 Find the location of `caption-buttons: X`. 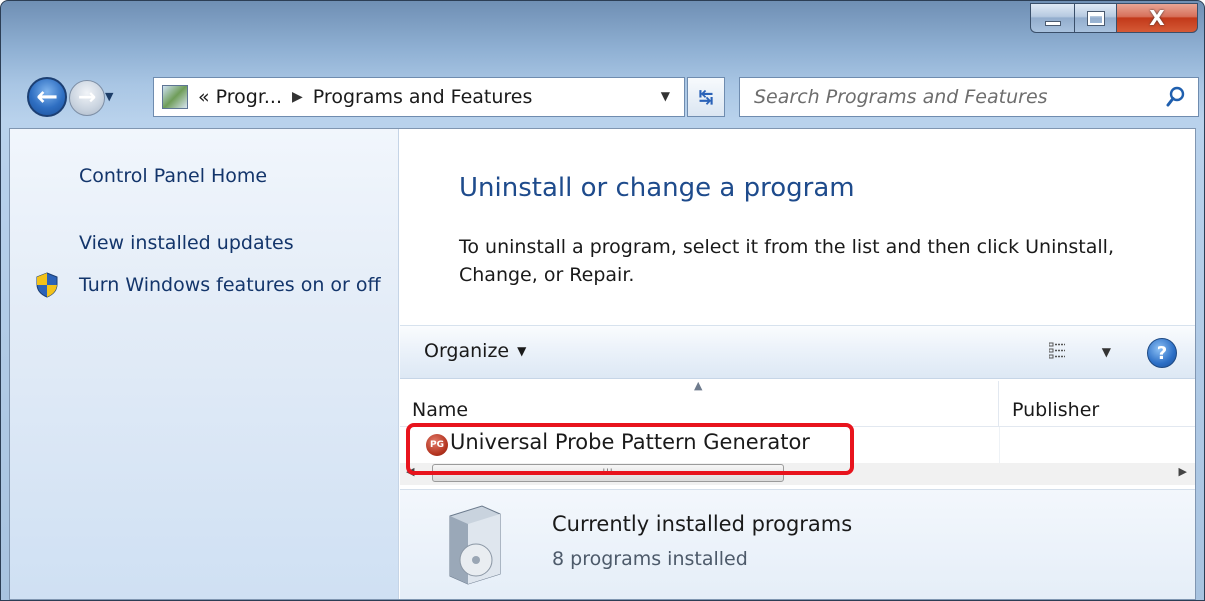

caption-buttons: X is located at coordinates (1114, 18).